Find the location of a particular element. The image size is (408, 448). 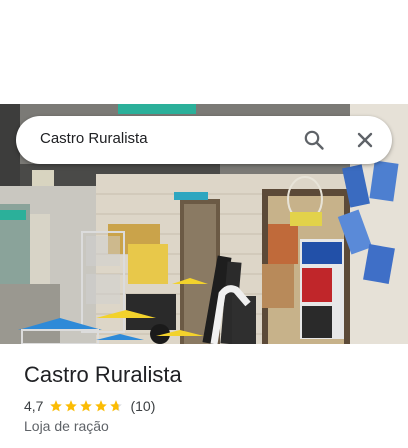

review-count: (10) is located at coordinates (142, 406).